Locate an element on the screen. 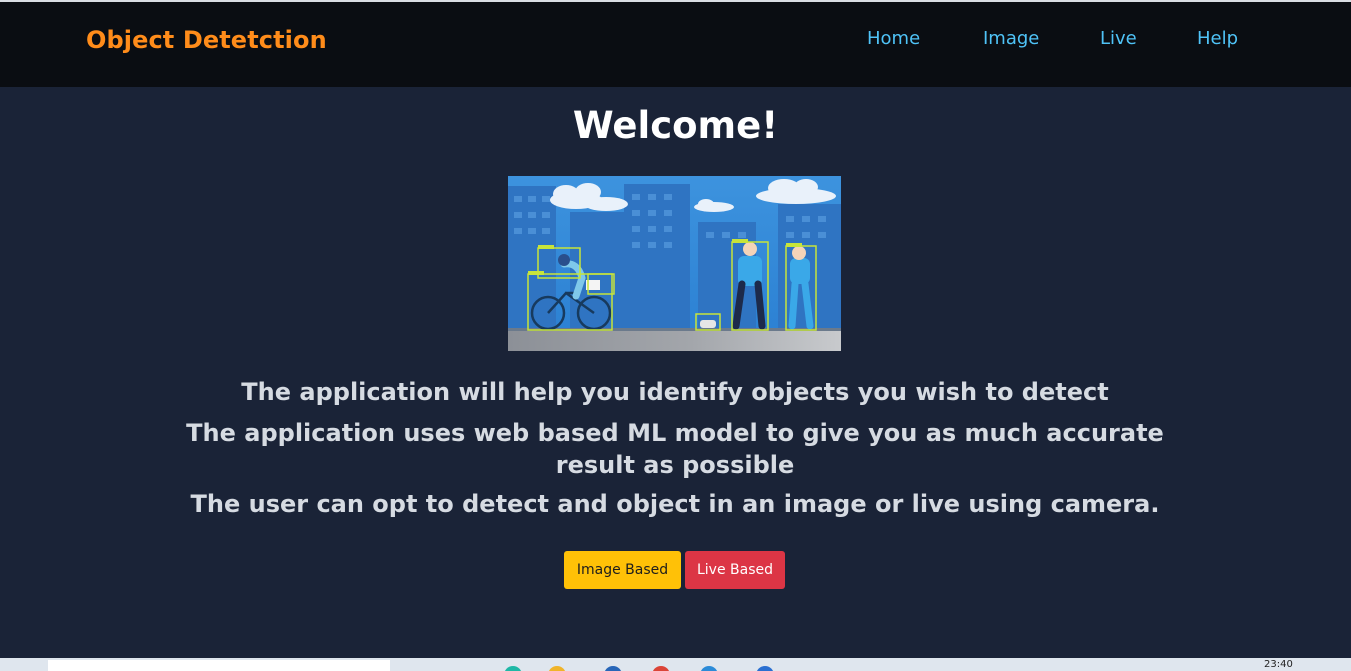 The height and width of the screenshot is (671, 1351). nav-link-help: Help is located at coordinates (1217, 38).